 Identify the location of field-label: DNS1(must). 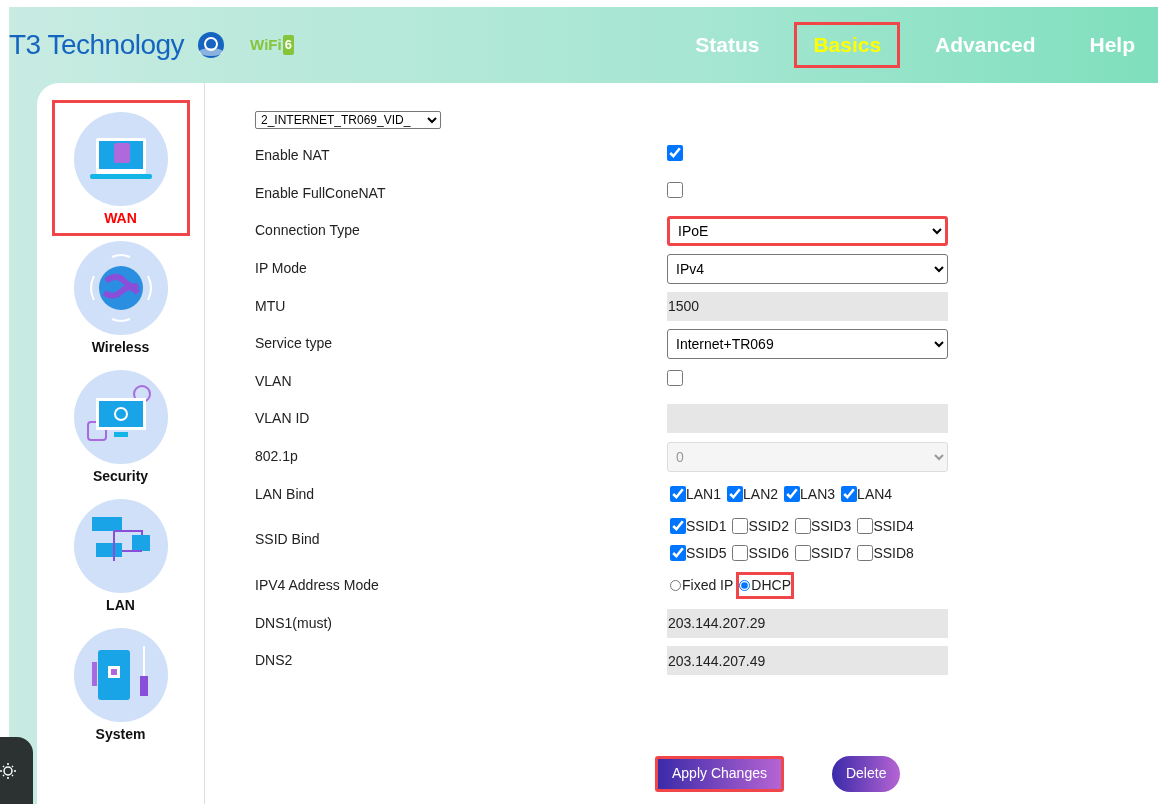
(294, 623).